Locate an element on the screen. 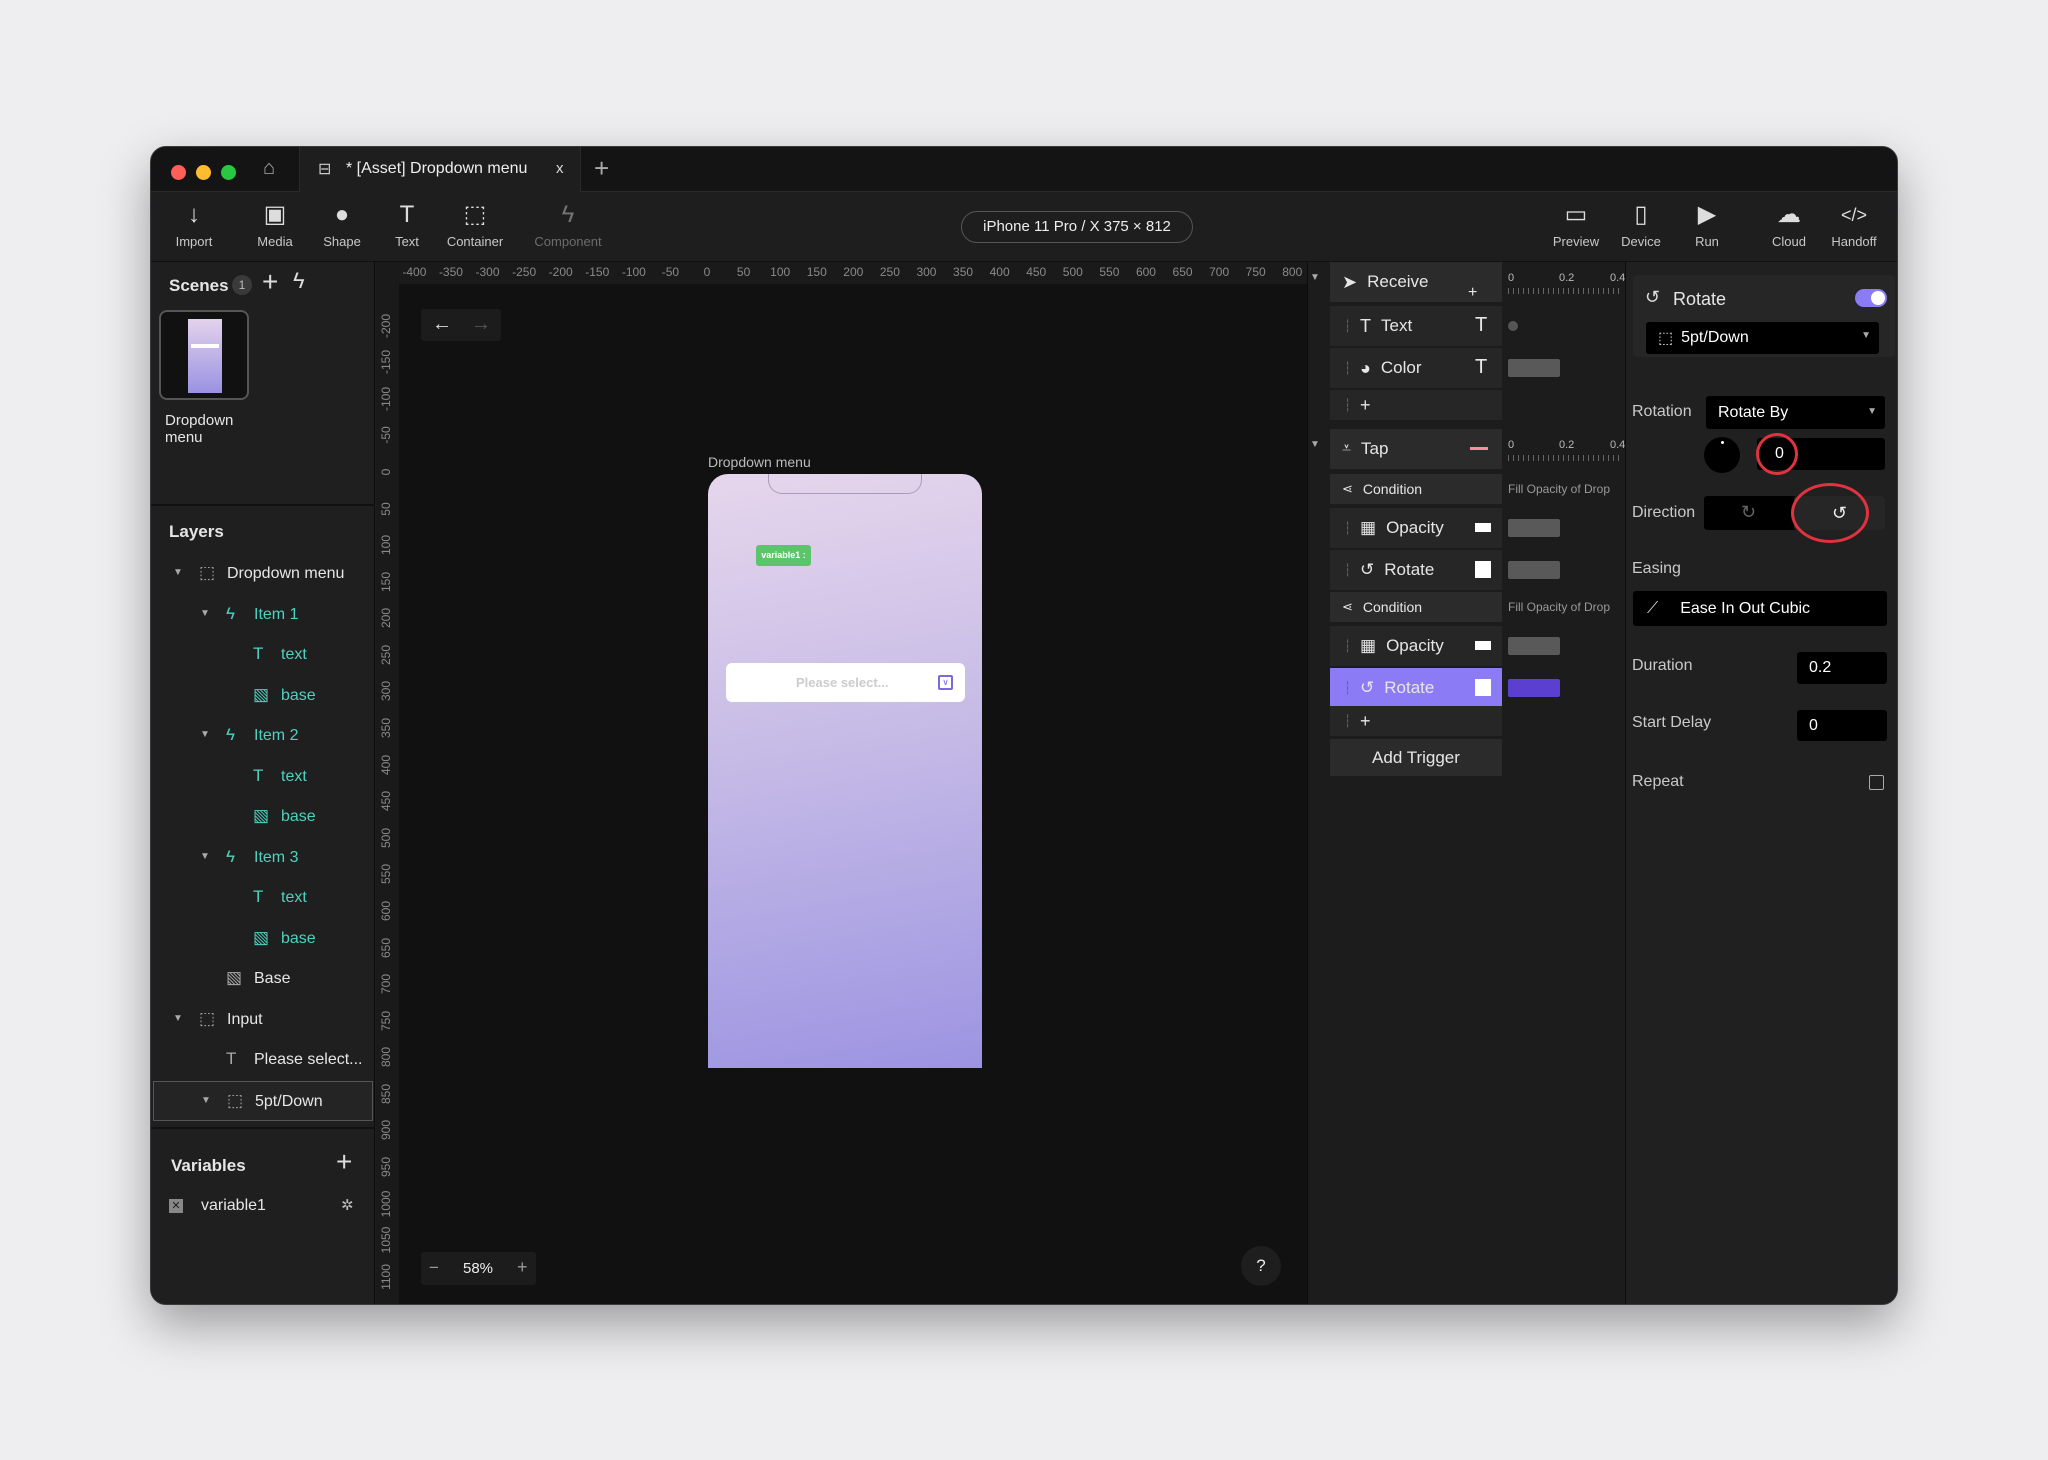  duration-input: 0.2 is located at coordinates (1842, 668).